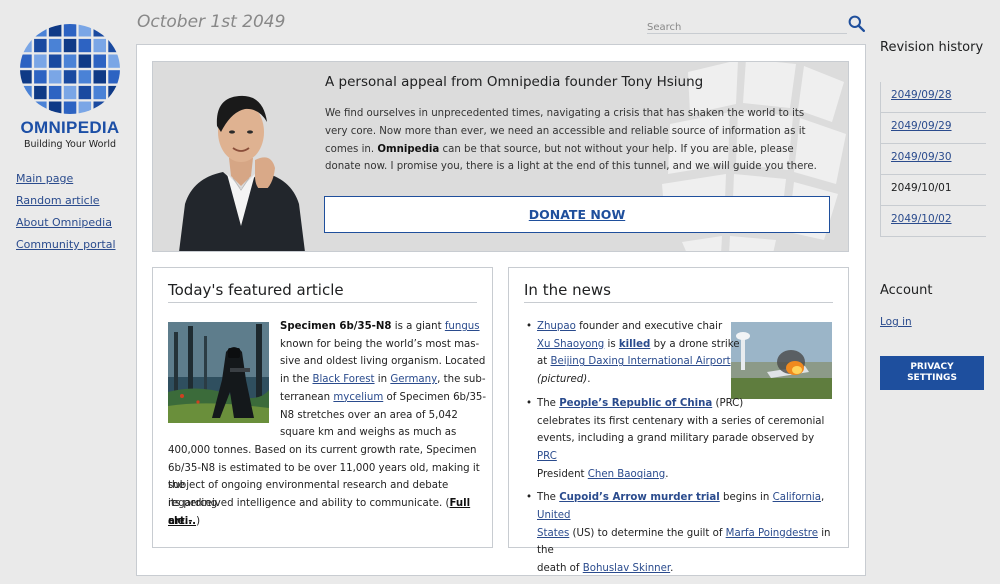 This screenshot has height=584, width=1000. I want to click on text: , the sub-, so click(461, 380).